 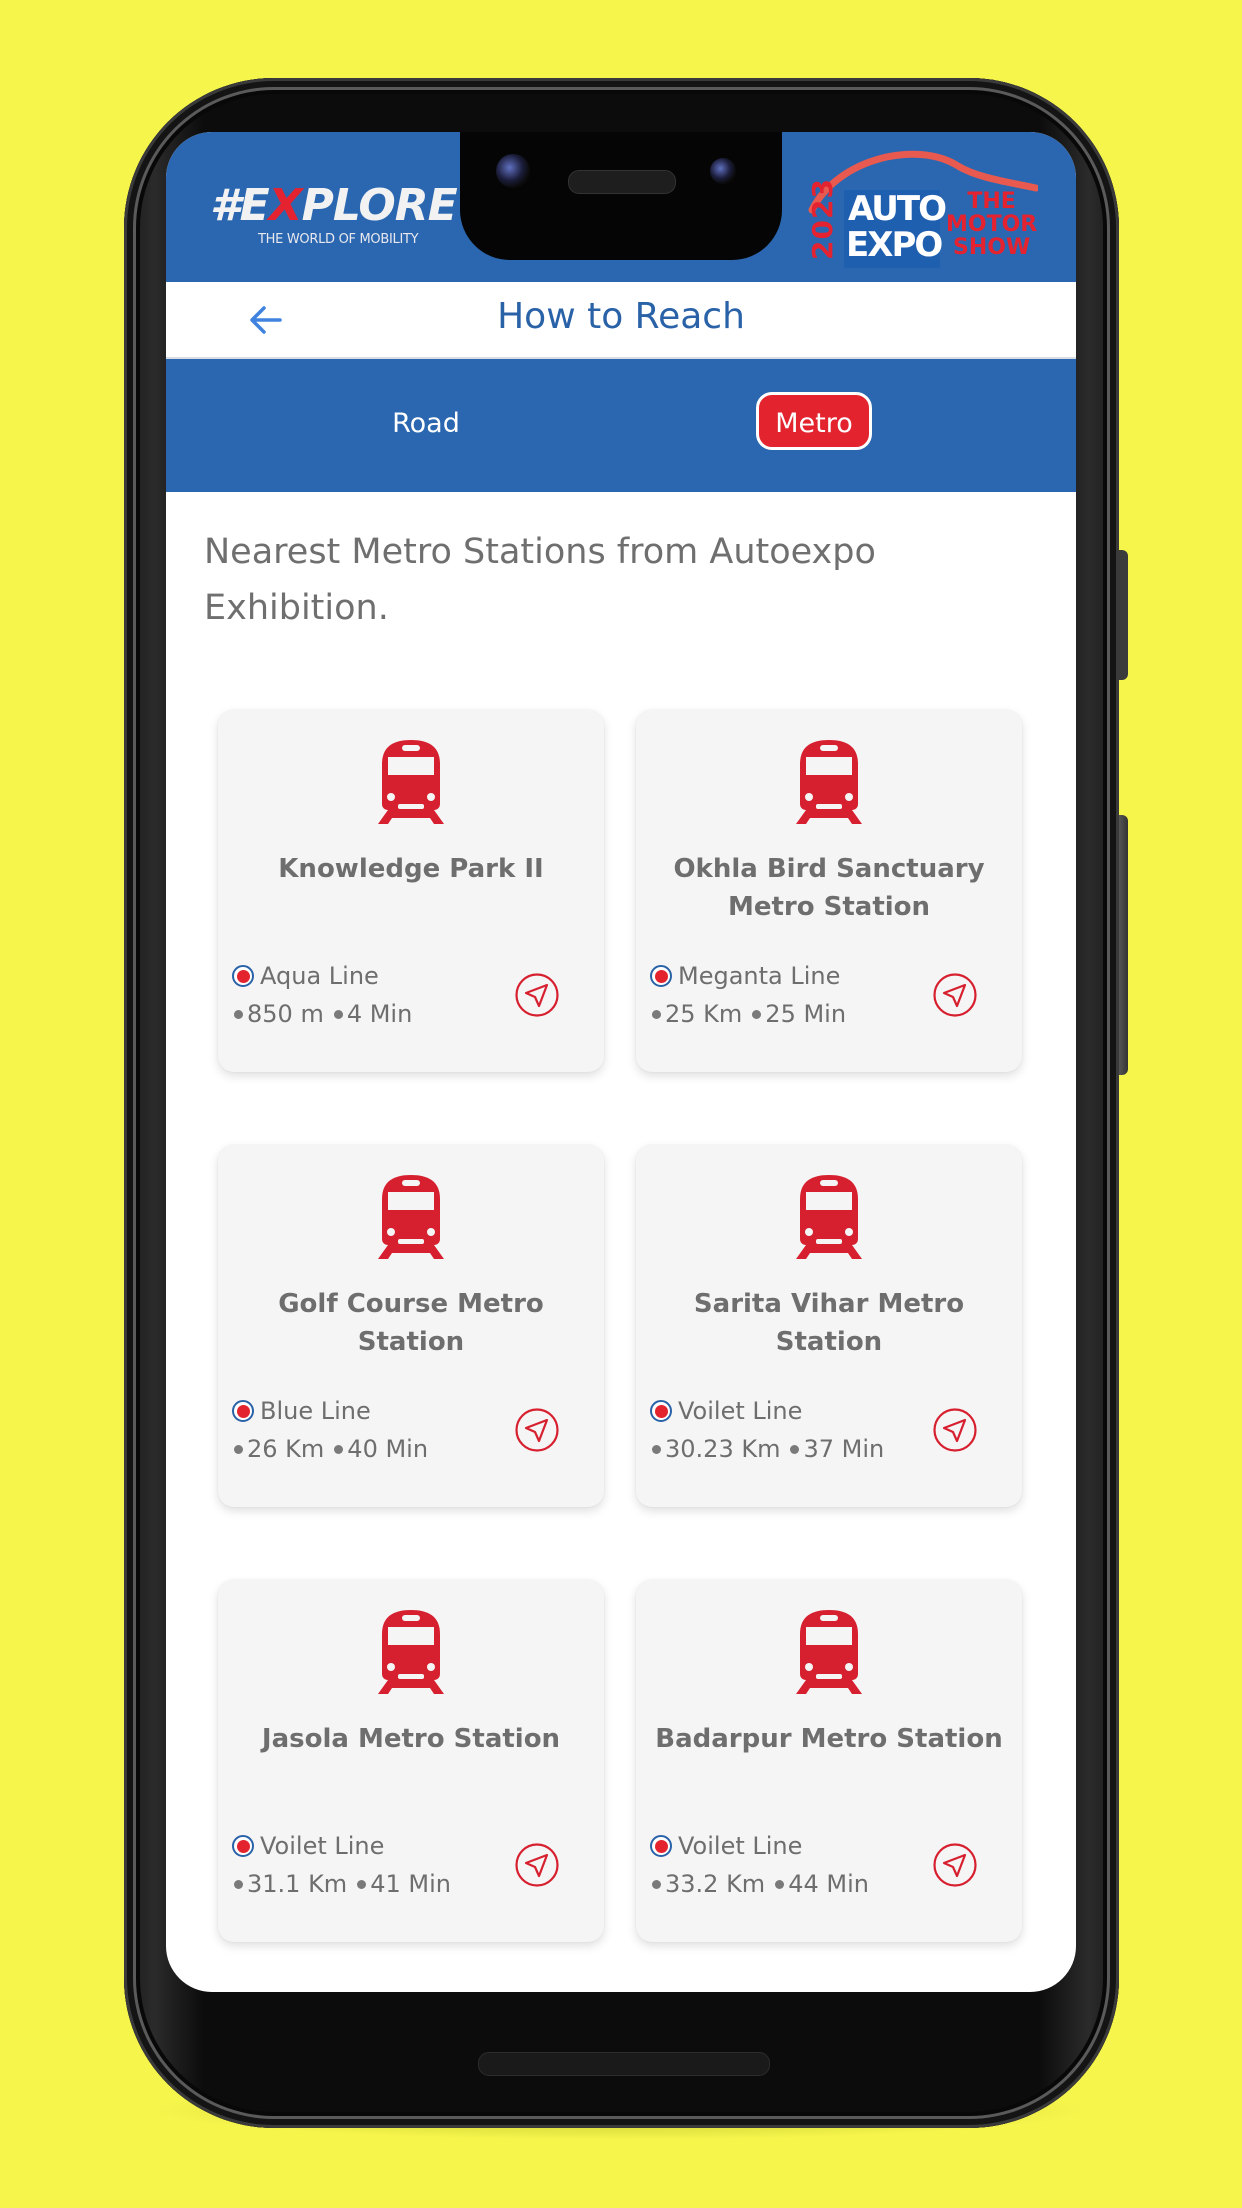 What do you see at coordinates (621, 196) in the screenshot?
I see `camera-notch` at bounding box center [621, 196].